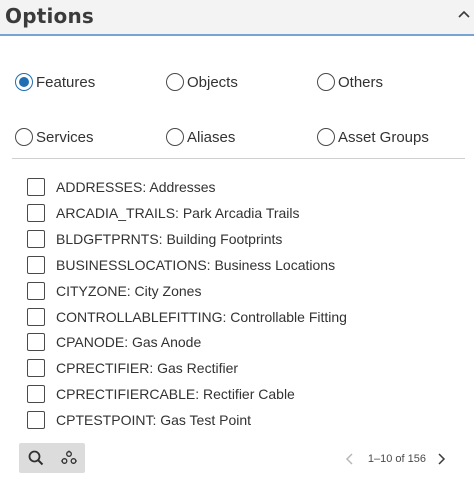 The height and width of the screenshot is (490, 474). I want to click on radio-label: Services, so click(65, 137).